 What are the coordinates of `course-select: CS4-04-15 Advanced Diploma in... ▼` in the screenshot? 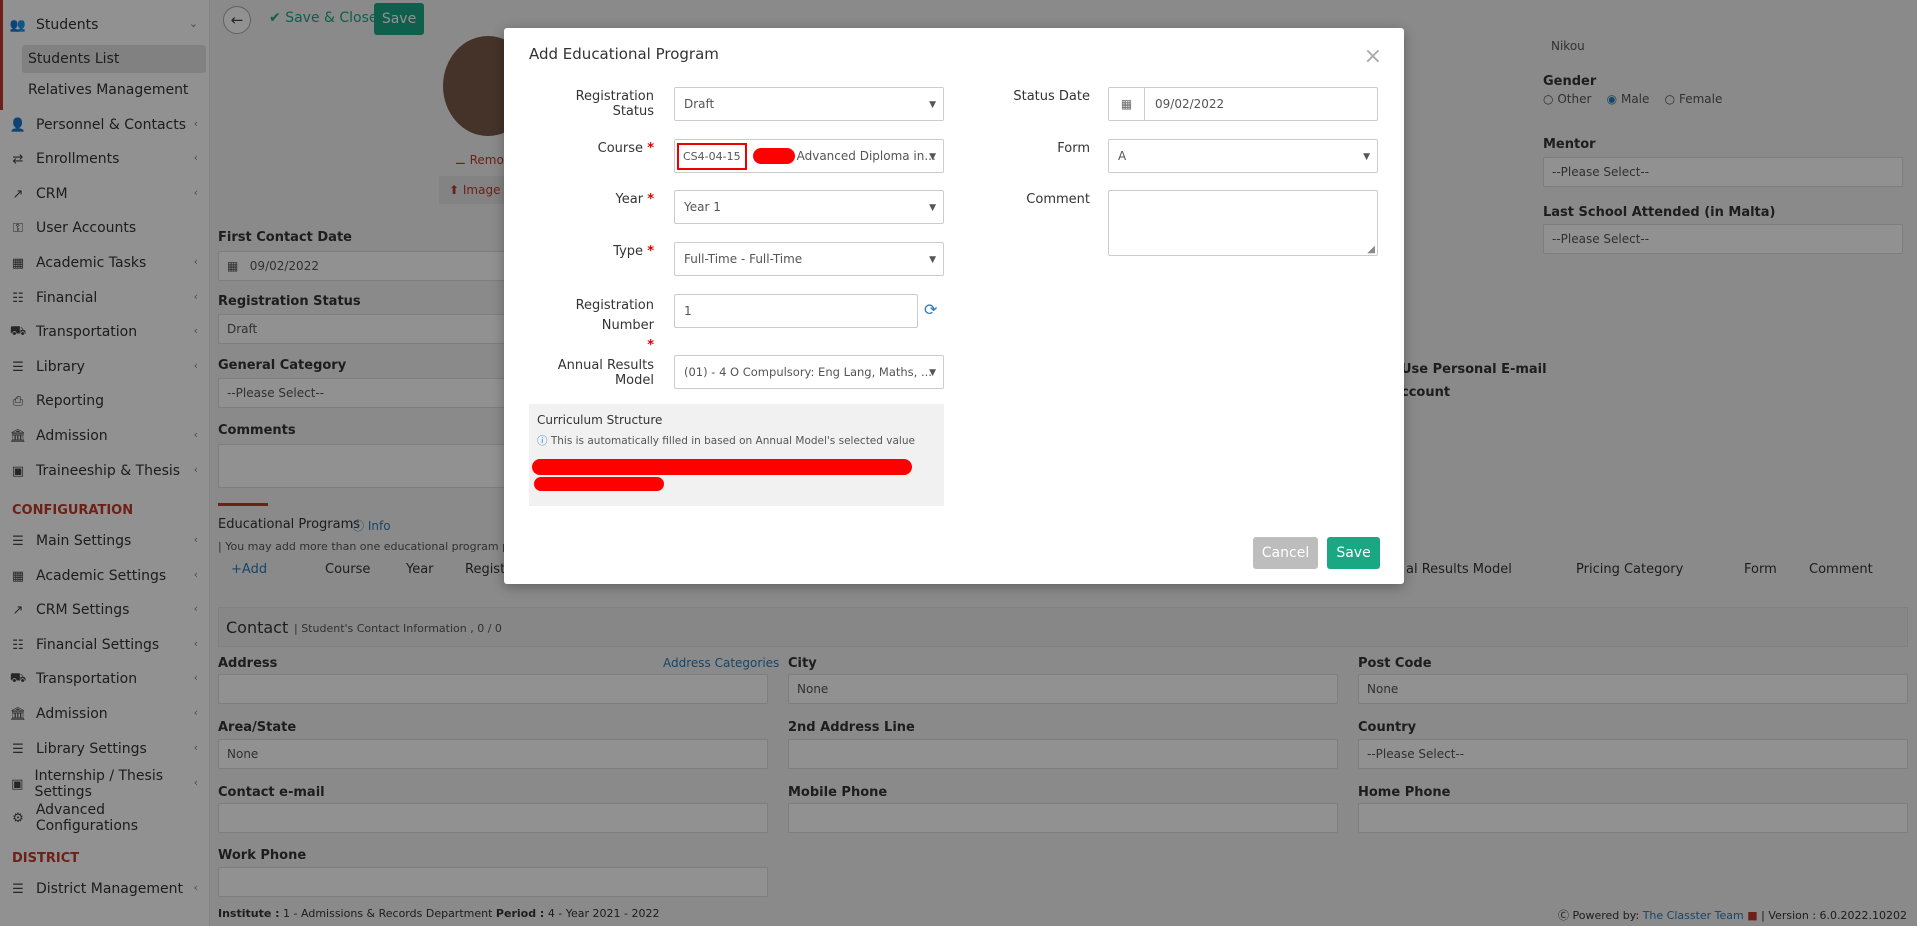 It's located at (809, 156).